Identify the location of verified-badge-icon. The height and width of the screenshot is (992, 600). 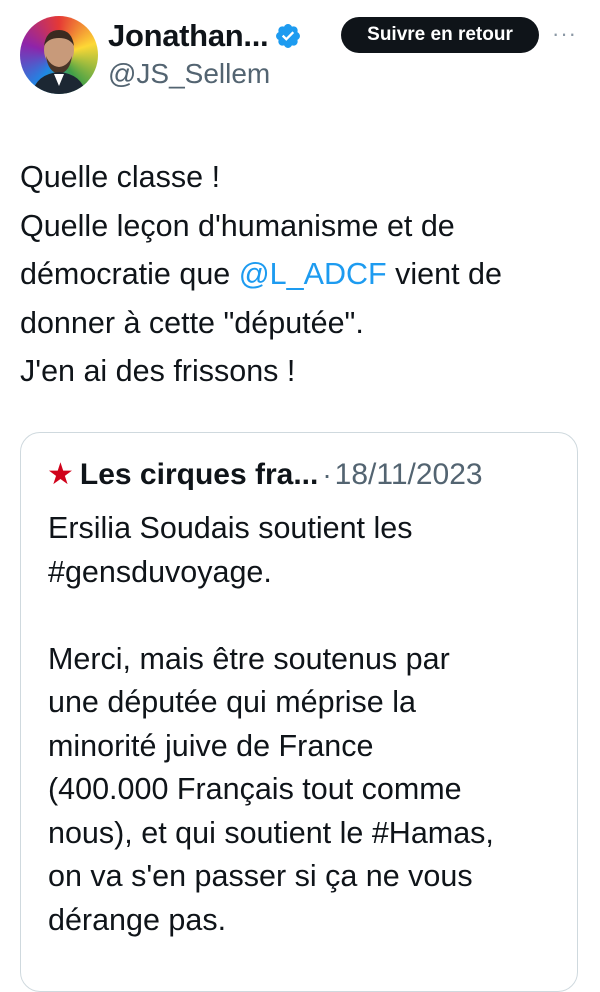
(288, 36).